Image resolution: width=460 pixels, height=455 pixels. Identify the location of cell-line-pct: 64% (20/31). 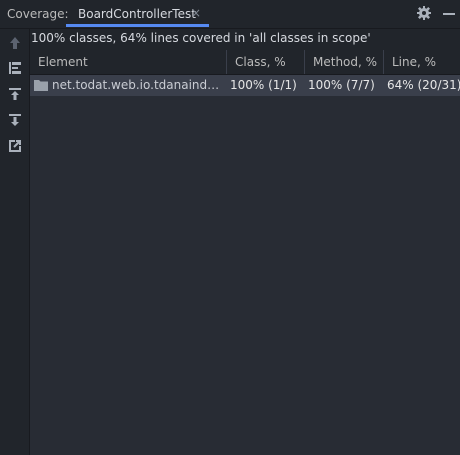
(423, 85).